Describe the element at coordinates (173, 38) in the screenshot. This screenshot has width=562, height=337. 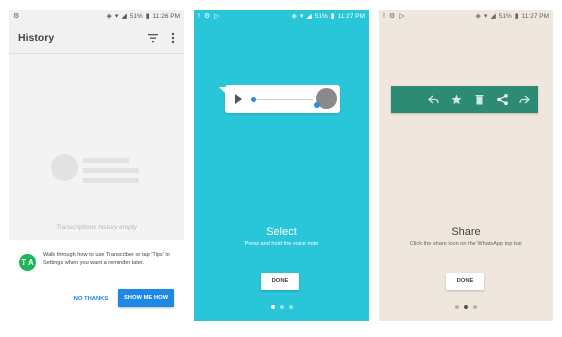
I see `more-vert-icon` at that location.